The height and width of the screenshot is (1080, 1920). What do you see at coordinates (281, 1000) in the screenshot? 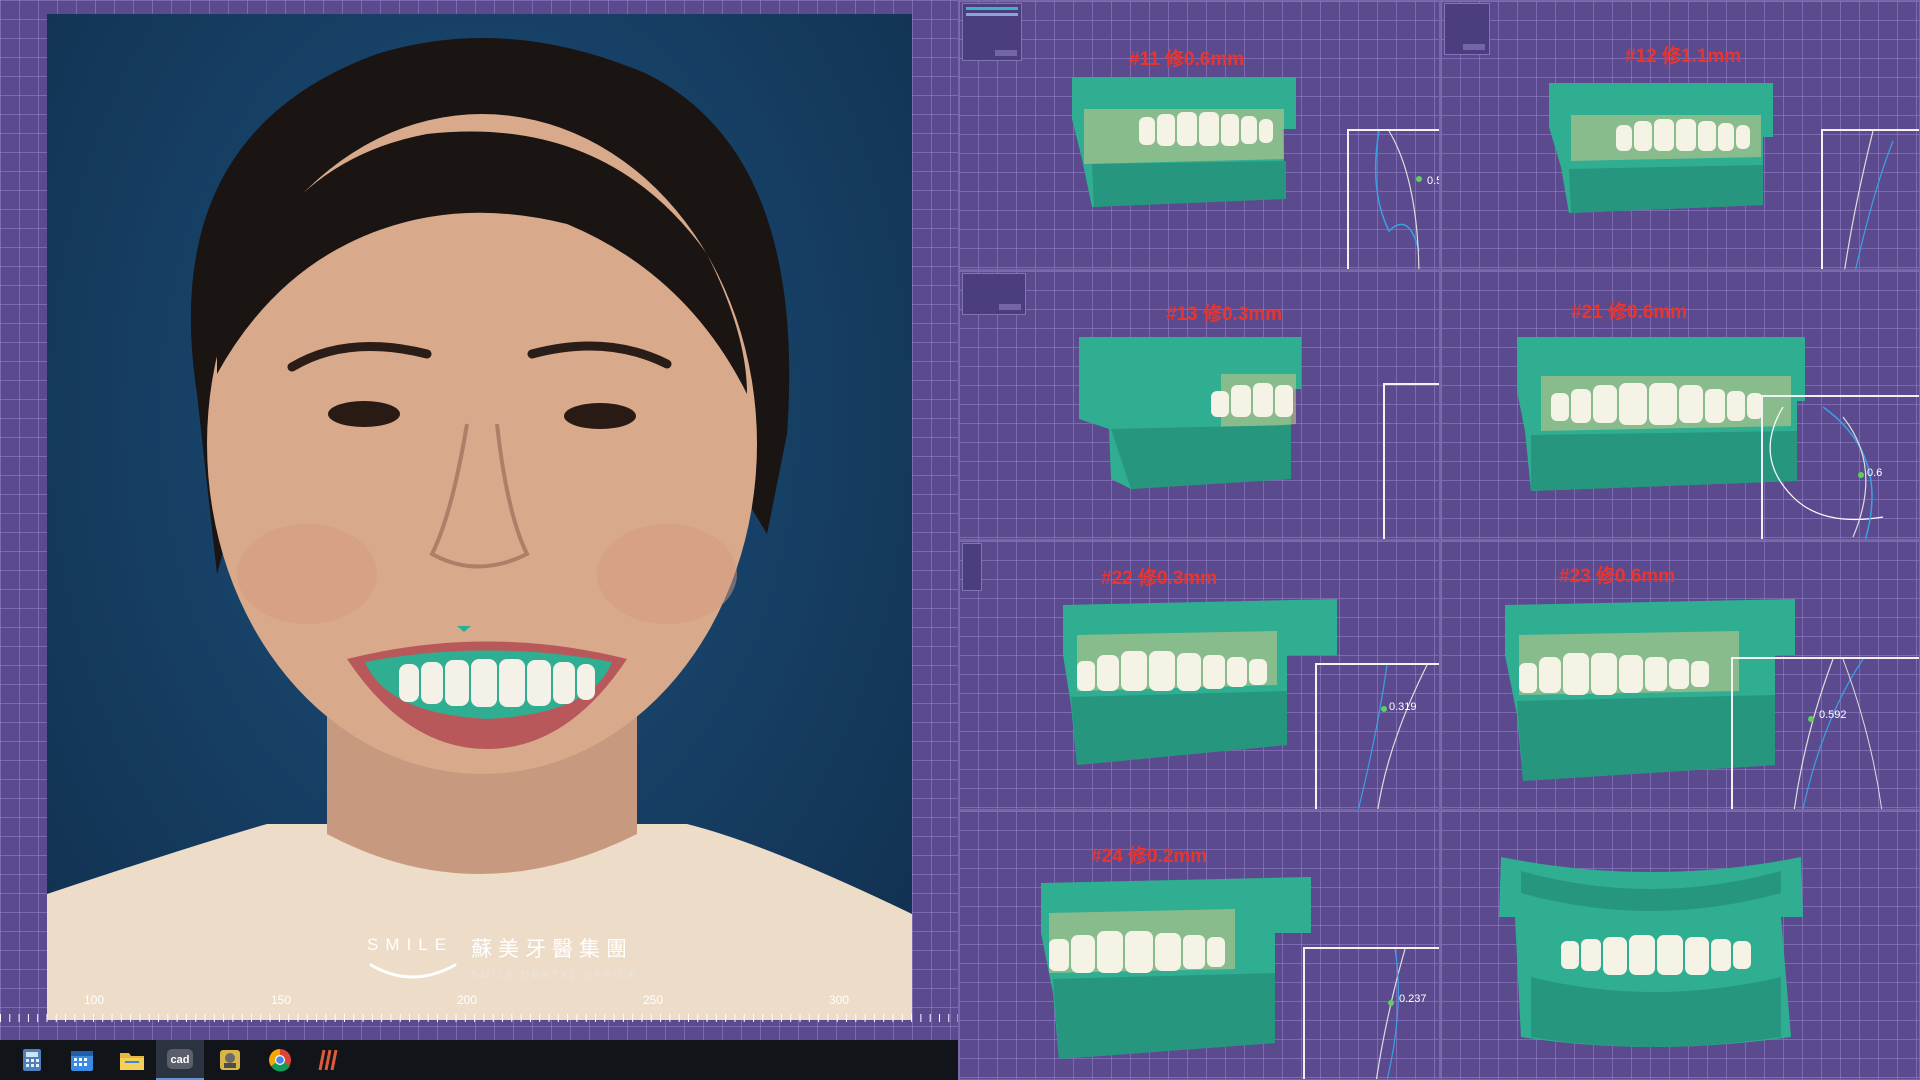
I see `ruler-label: 150` at bounding box center [281, 1000].